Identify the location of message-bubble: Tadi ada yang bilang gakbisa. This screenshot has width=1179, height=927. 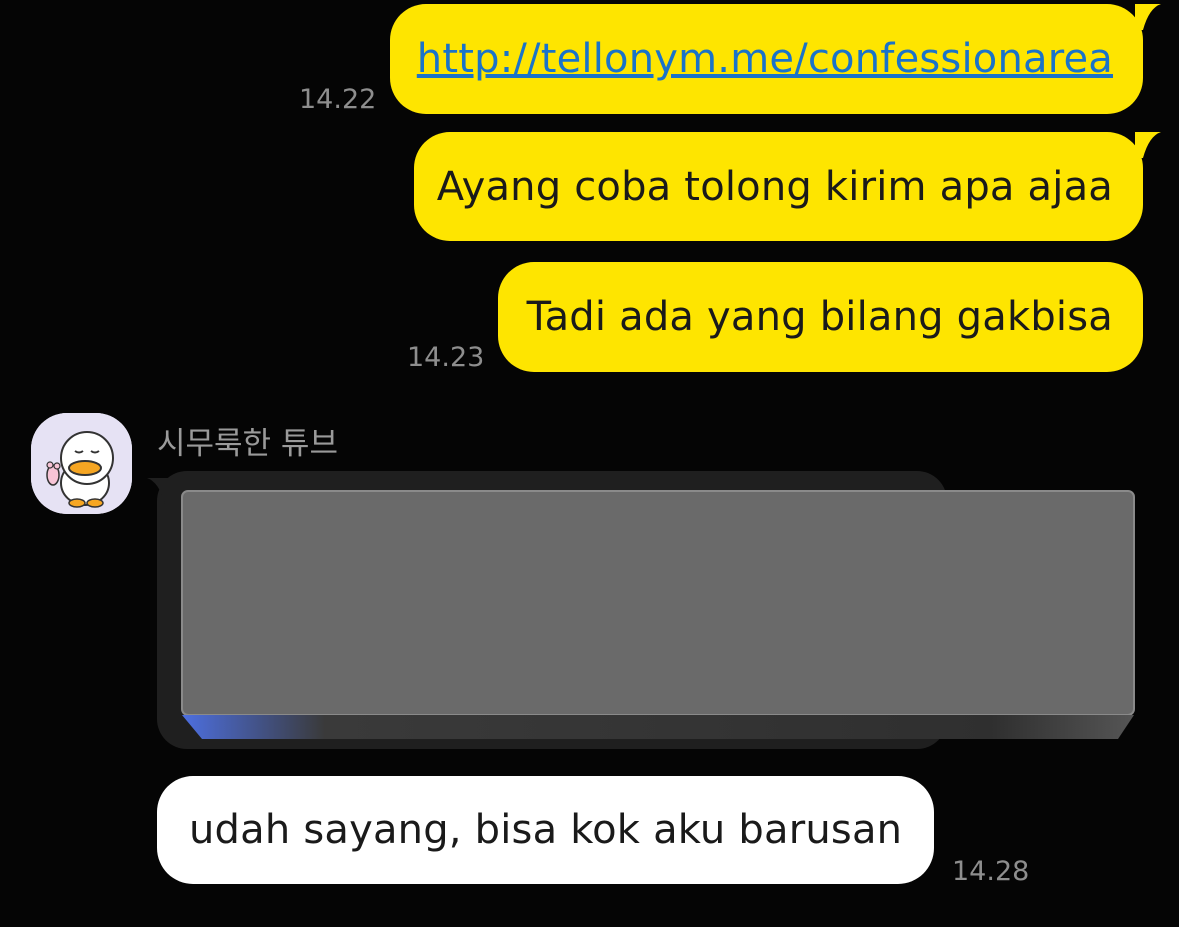
(820, 317).